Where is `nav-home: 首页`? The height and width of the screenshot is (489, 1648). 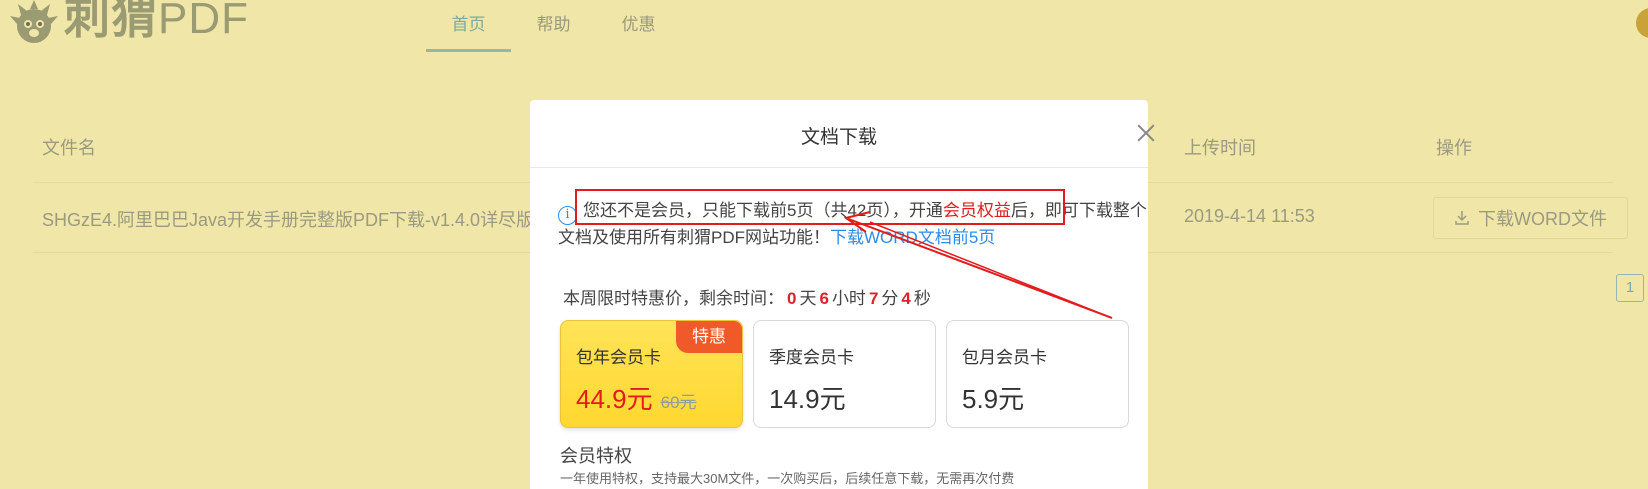 nav-home: 首页 is located at coordinates (468, 26).